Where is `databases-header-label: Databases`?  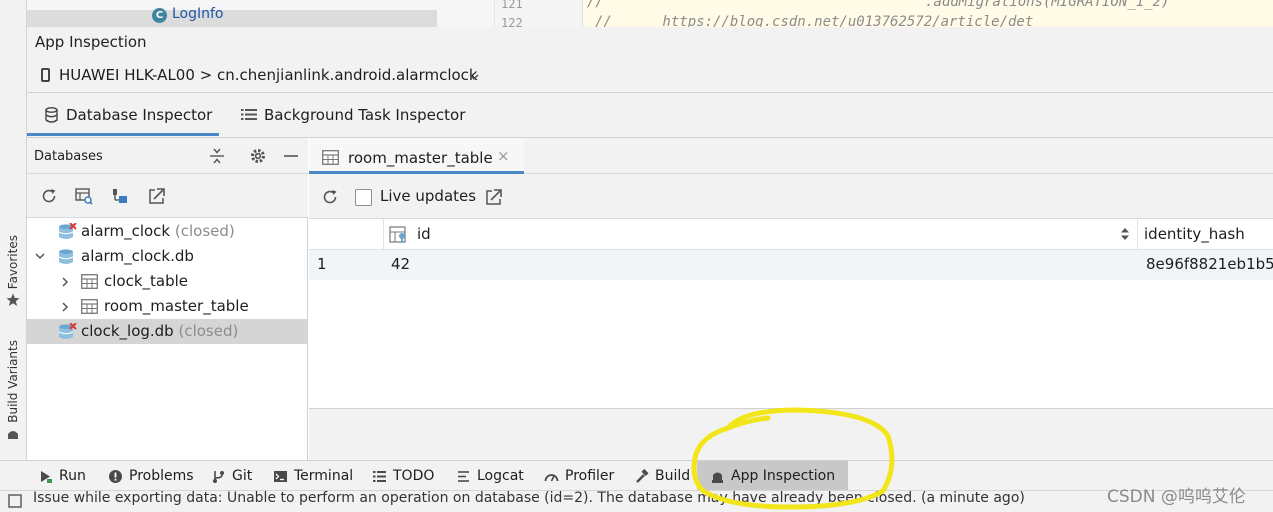
databases-header-label: Databases is located at coordinates (68, 156).